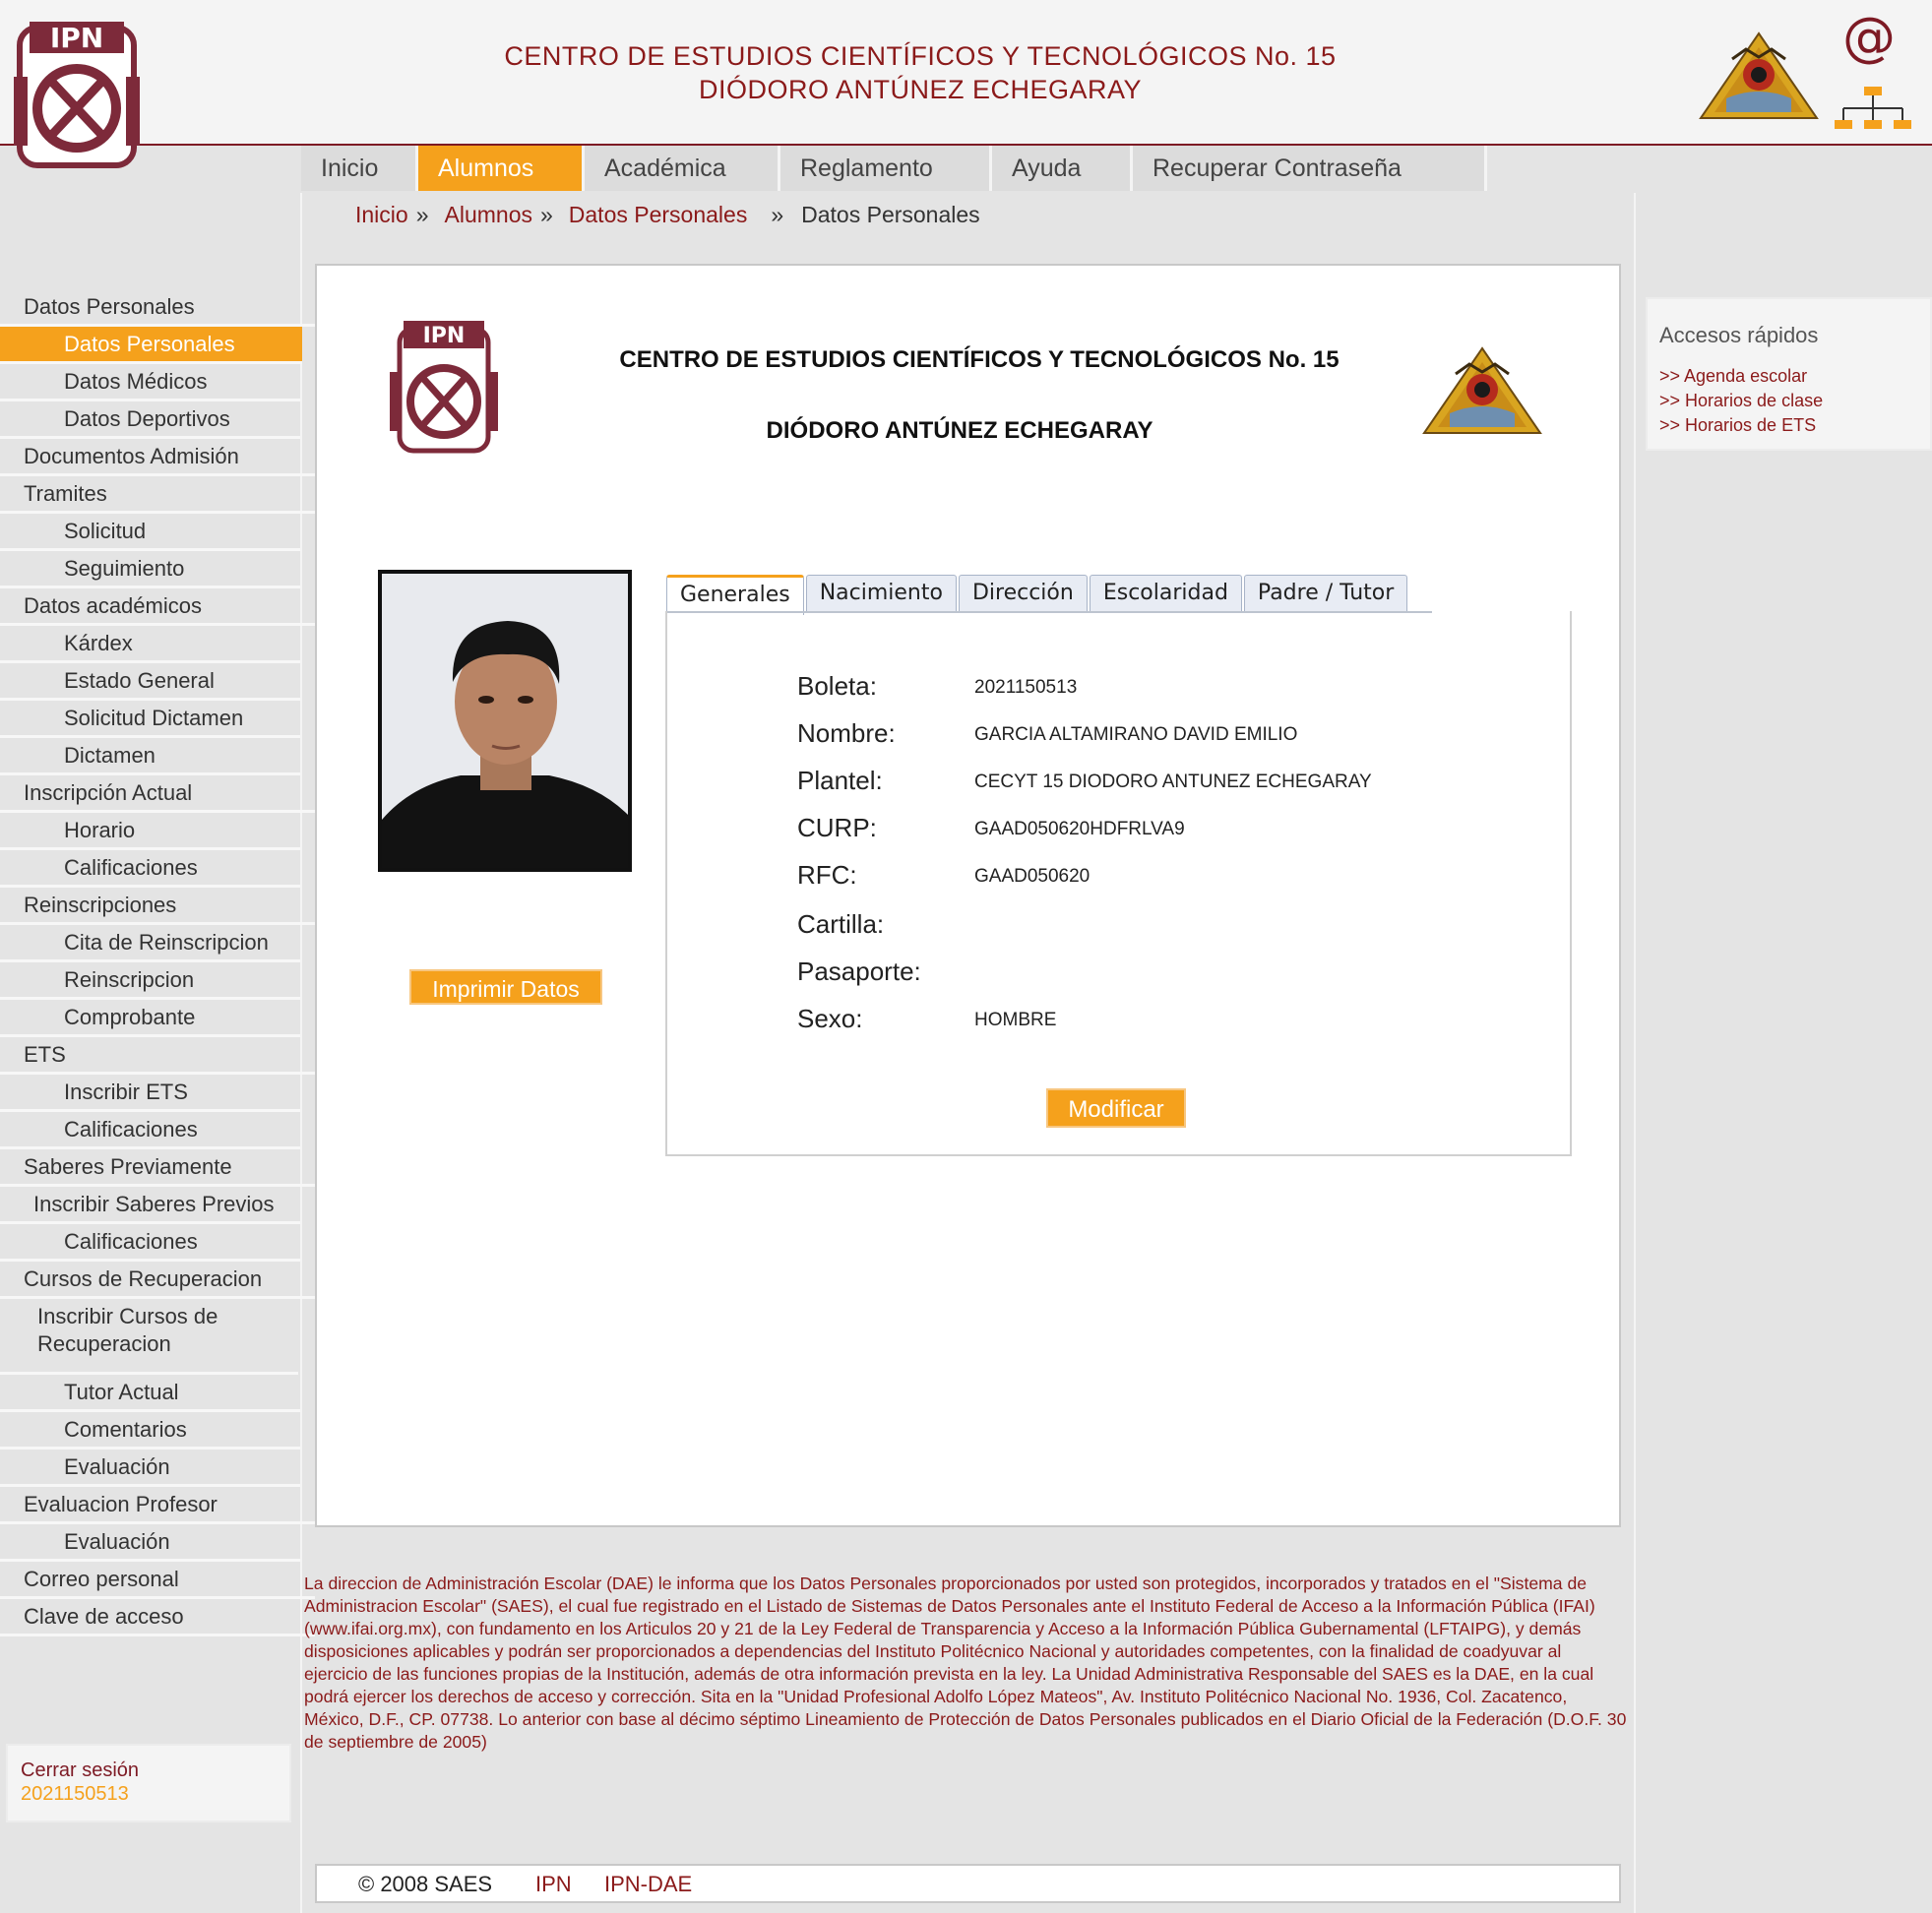 The width and height of the screenshot is (1932, 1913). Describe the element at coordinates (648, 1885) in the screenshot. I see `footer-link-ipn-dae: IPN-DAE` at that location.